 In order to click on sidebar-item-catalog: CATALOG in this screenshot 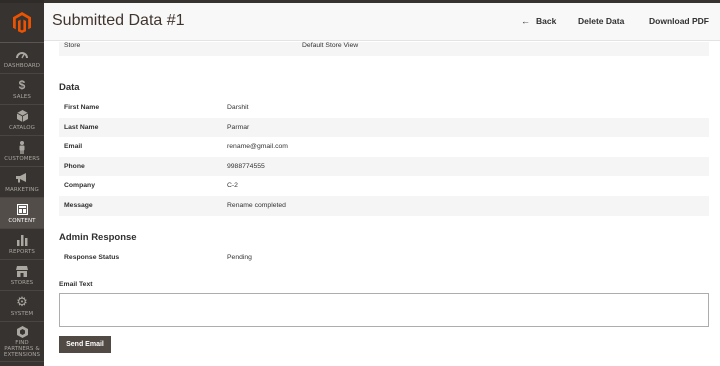, I will do `click(22, 120)`.